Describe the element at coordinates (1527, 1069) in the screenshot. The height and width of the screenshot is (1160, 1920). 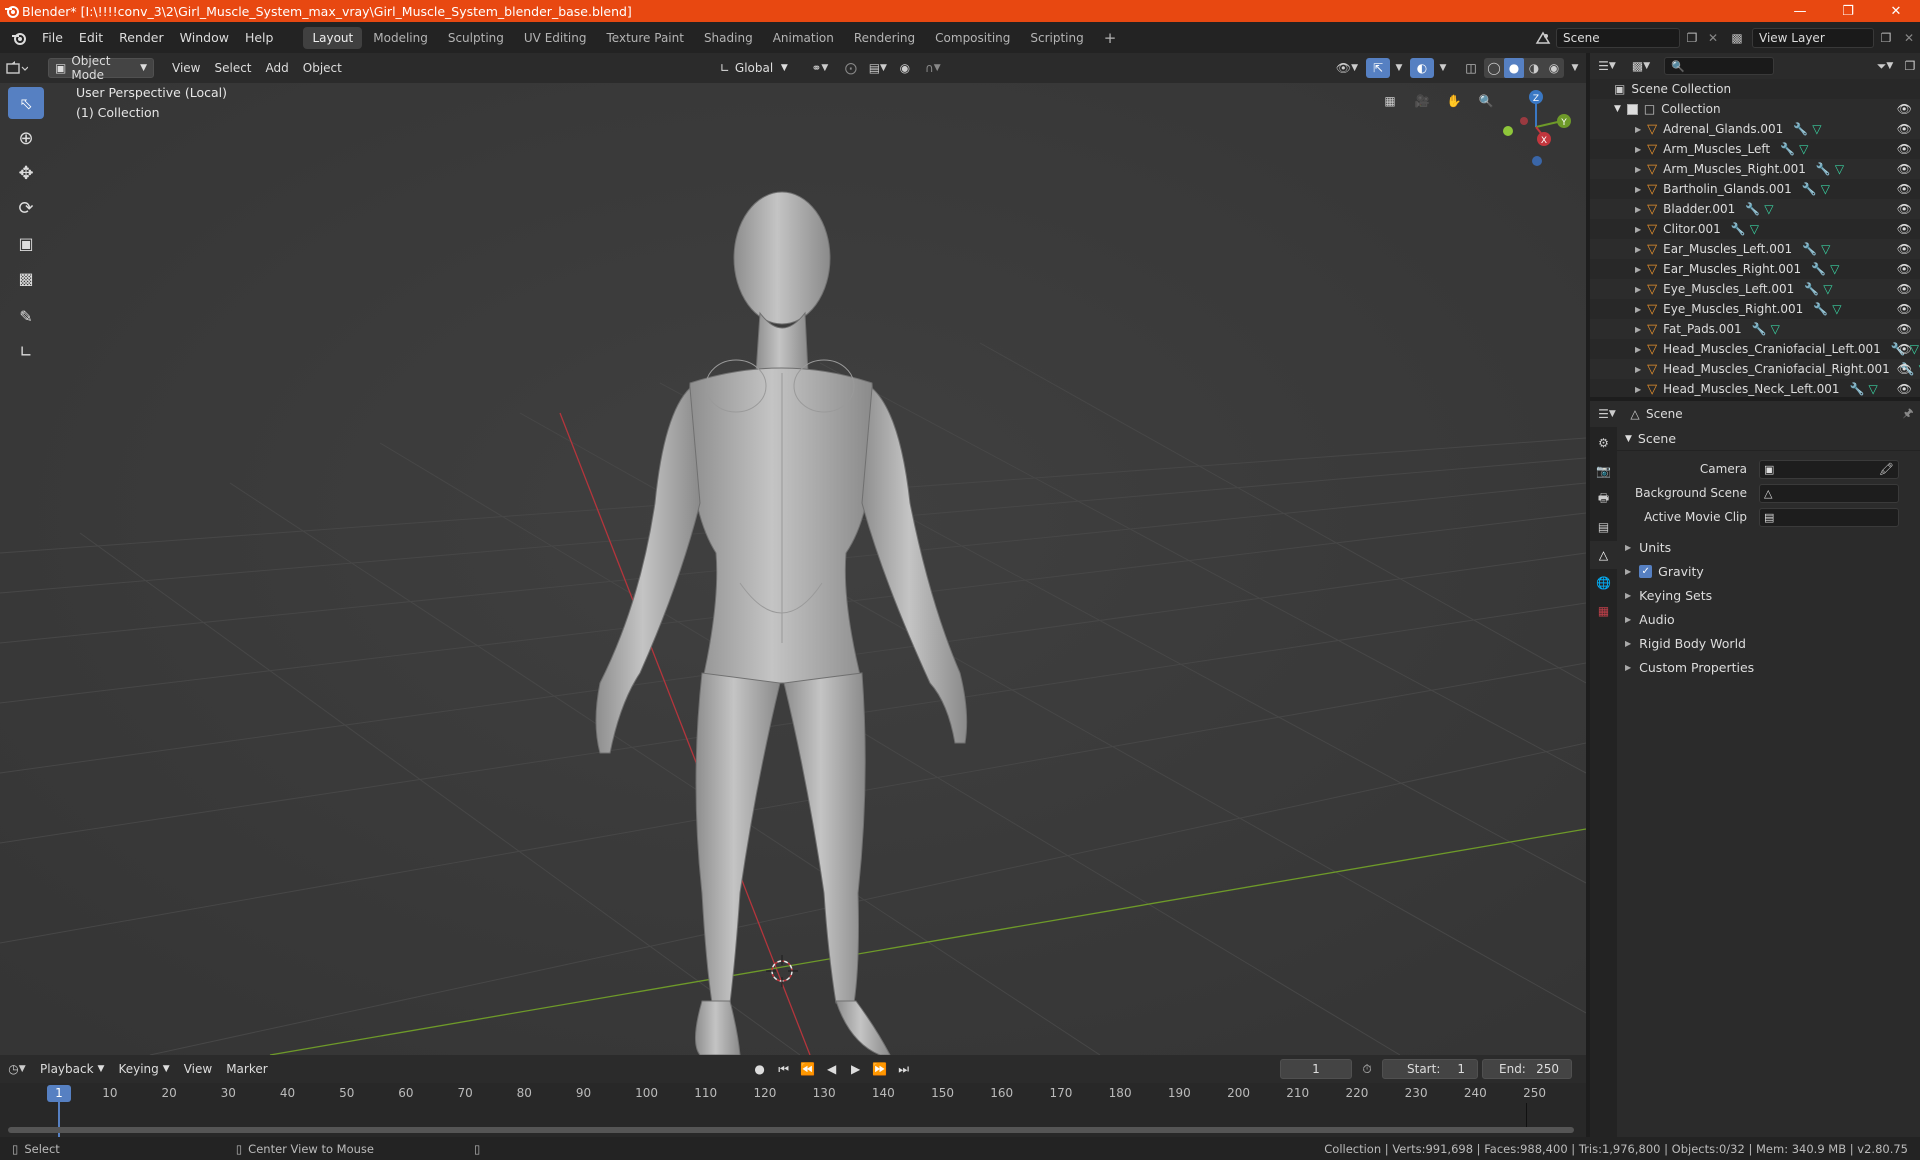
I see `end-frame-field: End: 250` at that location.